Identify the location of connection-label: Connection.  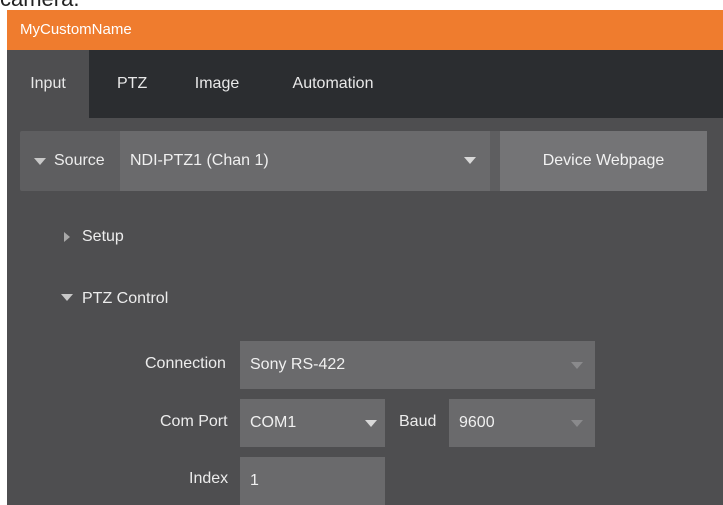
(185, 363).